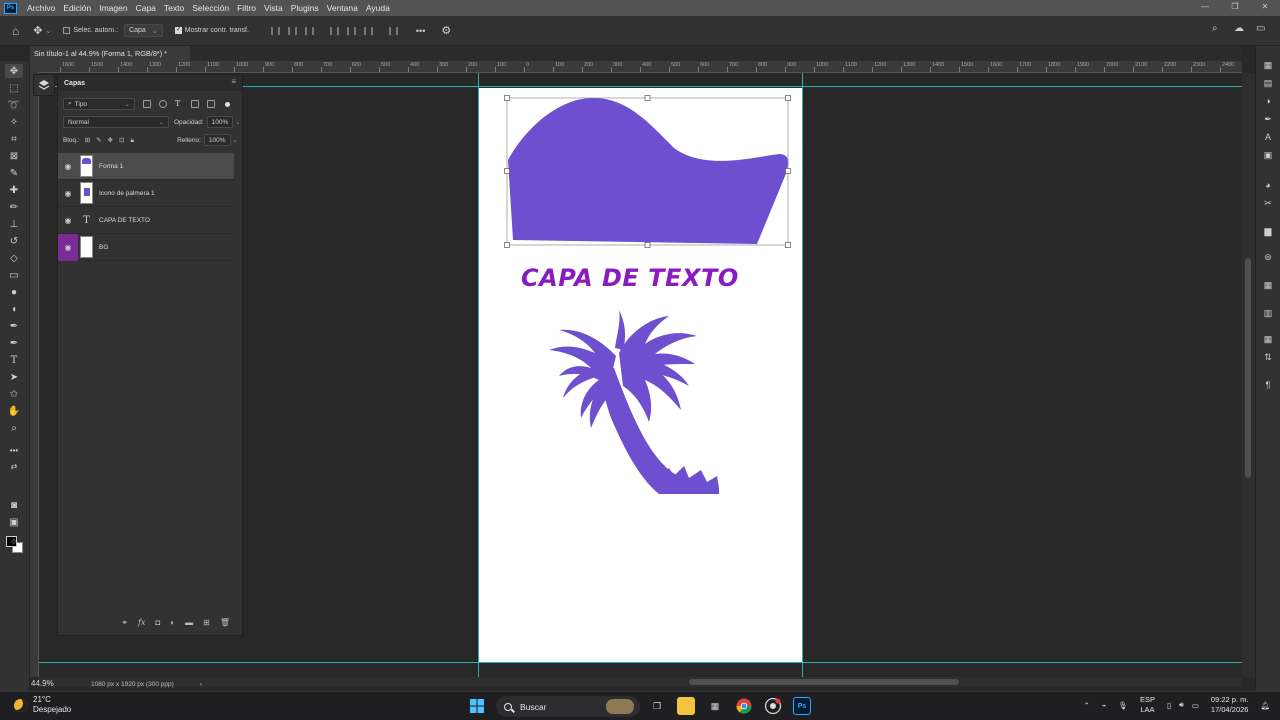 The width and height of the screenshot is (1280, 720). I want to click on zoom-tool-icon: ⌕, so click(14, 428).